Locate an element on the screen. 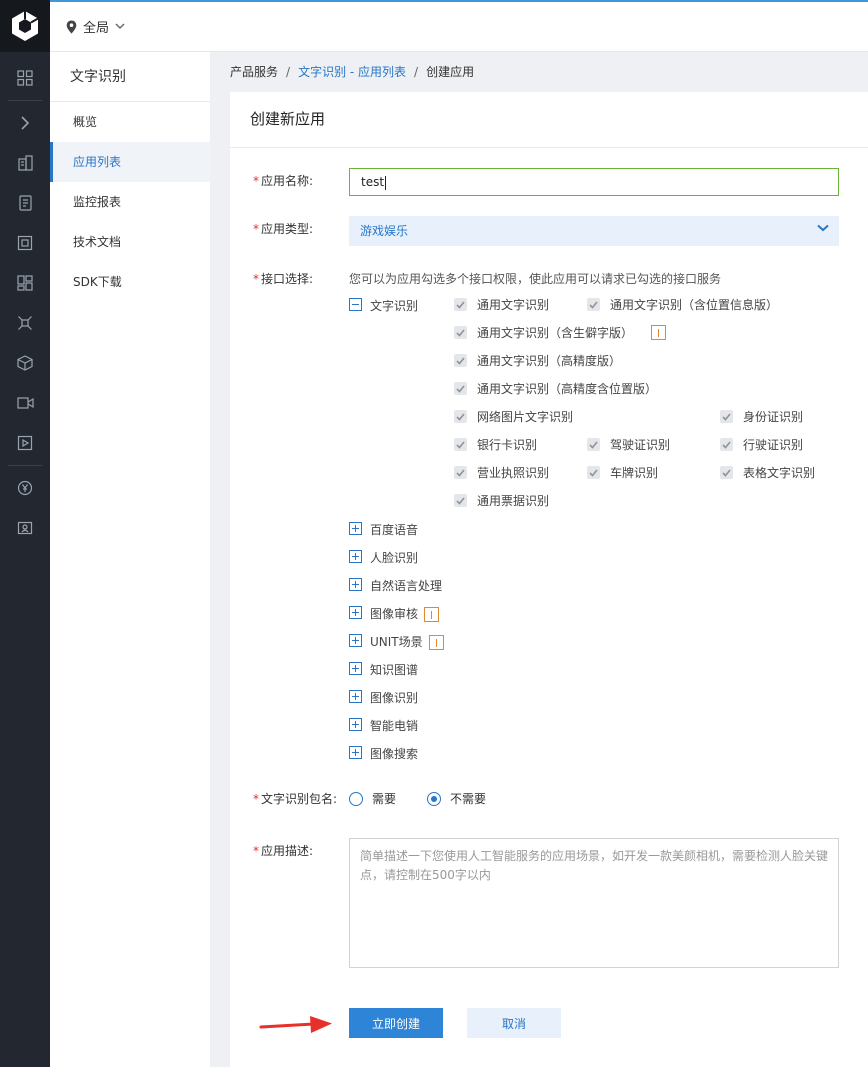 The height and width of the screenshot is (1067, 868). app-type-value: 游戏娱乐 is located at coordinates (384, 231).